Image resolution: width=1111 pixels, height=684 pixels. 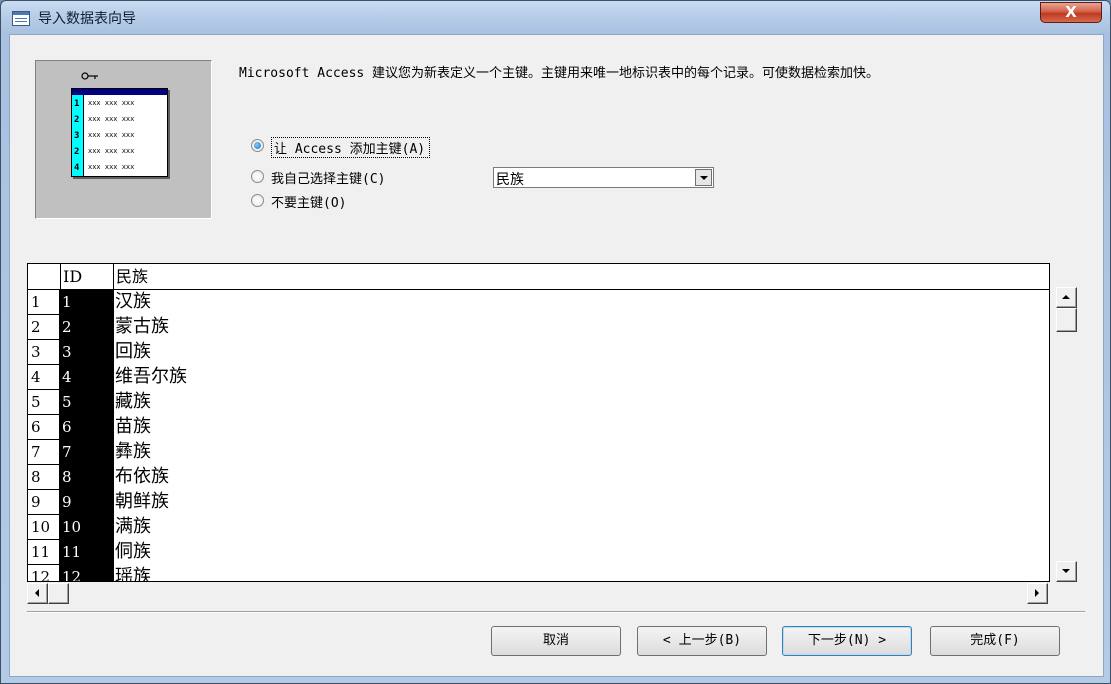 I want to click on ethnicity-cell: 回族, so click(x=133, y=352).